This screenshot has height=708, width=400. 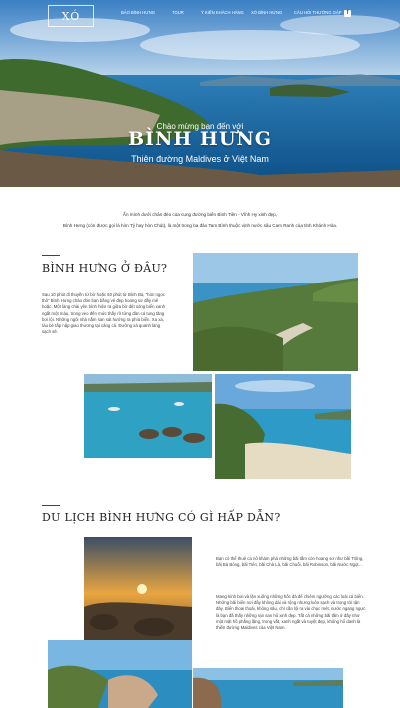 I want to click on nav-item-xo-binh-hung: Xó Bình Hưng, so click(x=266, y=12).